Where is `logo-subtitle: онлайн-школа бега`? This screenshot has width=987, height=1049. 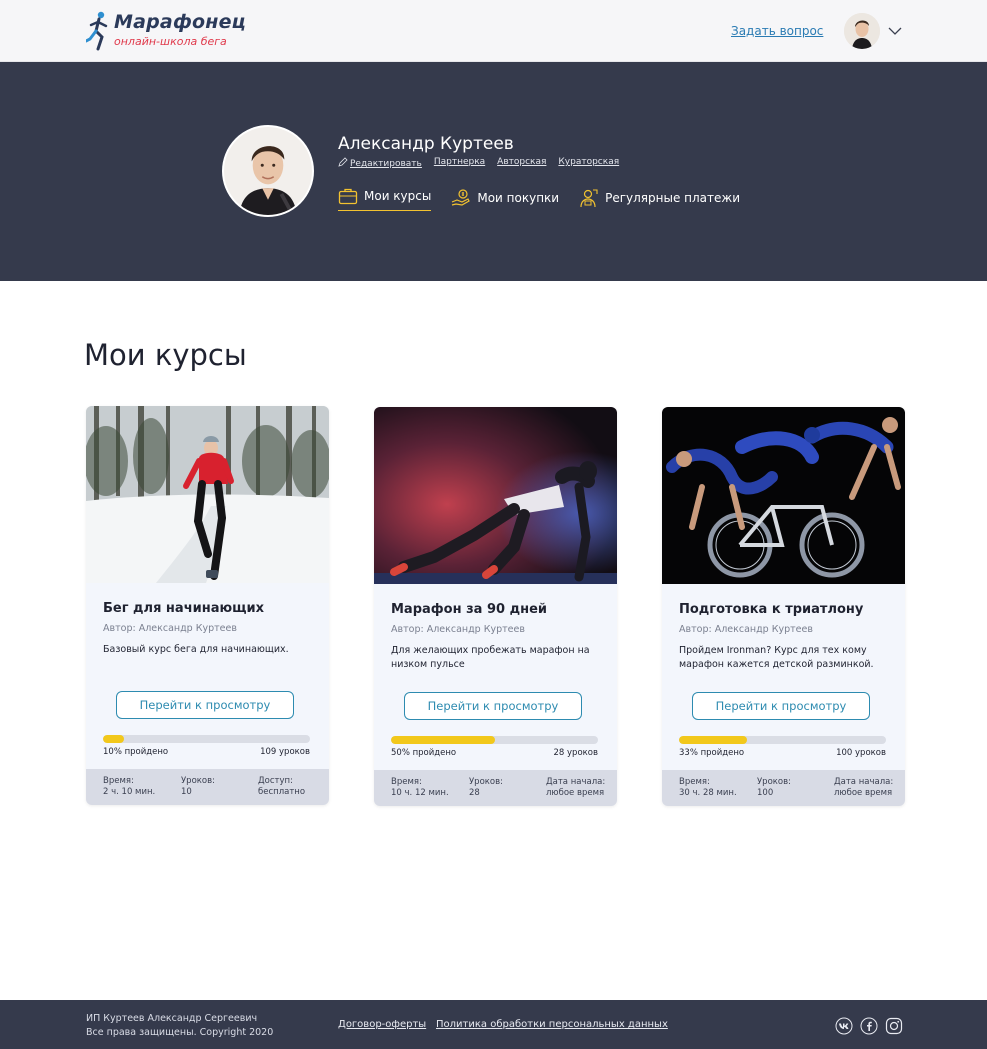
logo-subtitle: онлайн-школа бега is located at coordinates (170, 41).